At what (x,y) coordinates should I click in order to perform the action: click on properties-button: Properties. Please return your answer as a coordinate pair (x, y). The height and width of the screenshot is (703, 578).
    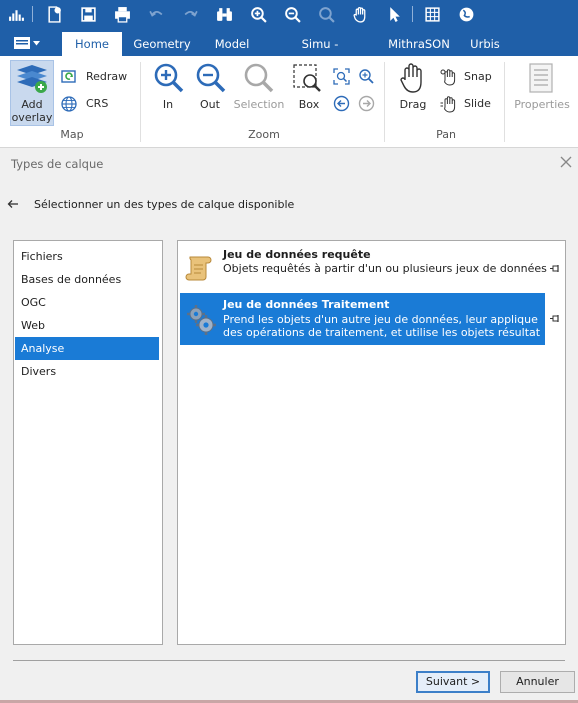
    Looking at the image, I should click on (542, 104).